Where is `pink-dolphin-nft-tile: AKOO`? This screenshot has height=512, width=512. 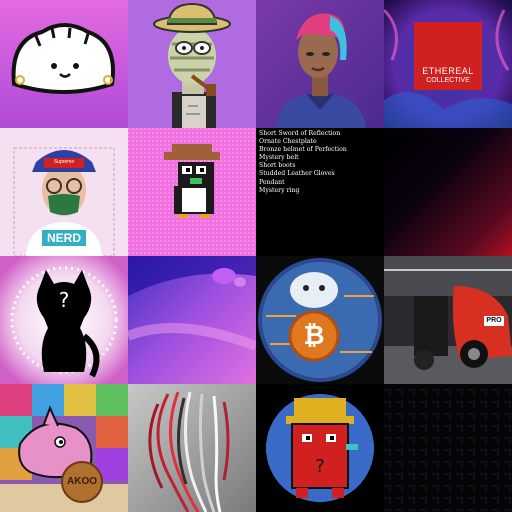
pink-dolphin-nft-tile: AKOO is located at coordinates (64, 448).